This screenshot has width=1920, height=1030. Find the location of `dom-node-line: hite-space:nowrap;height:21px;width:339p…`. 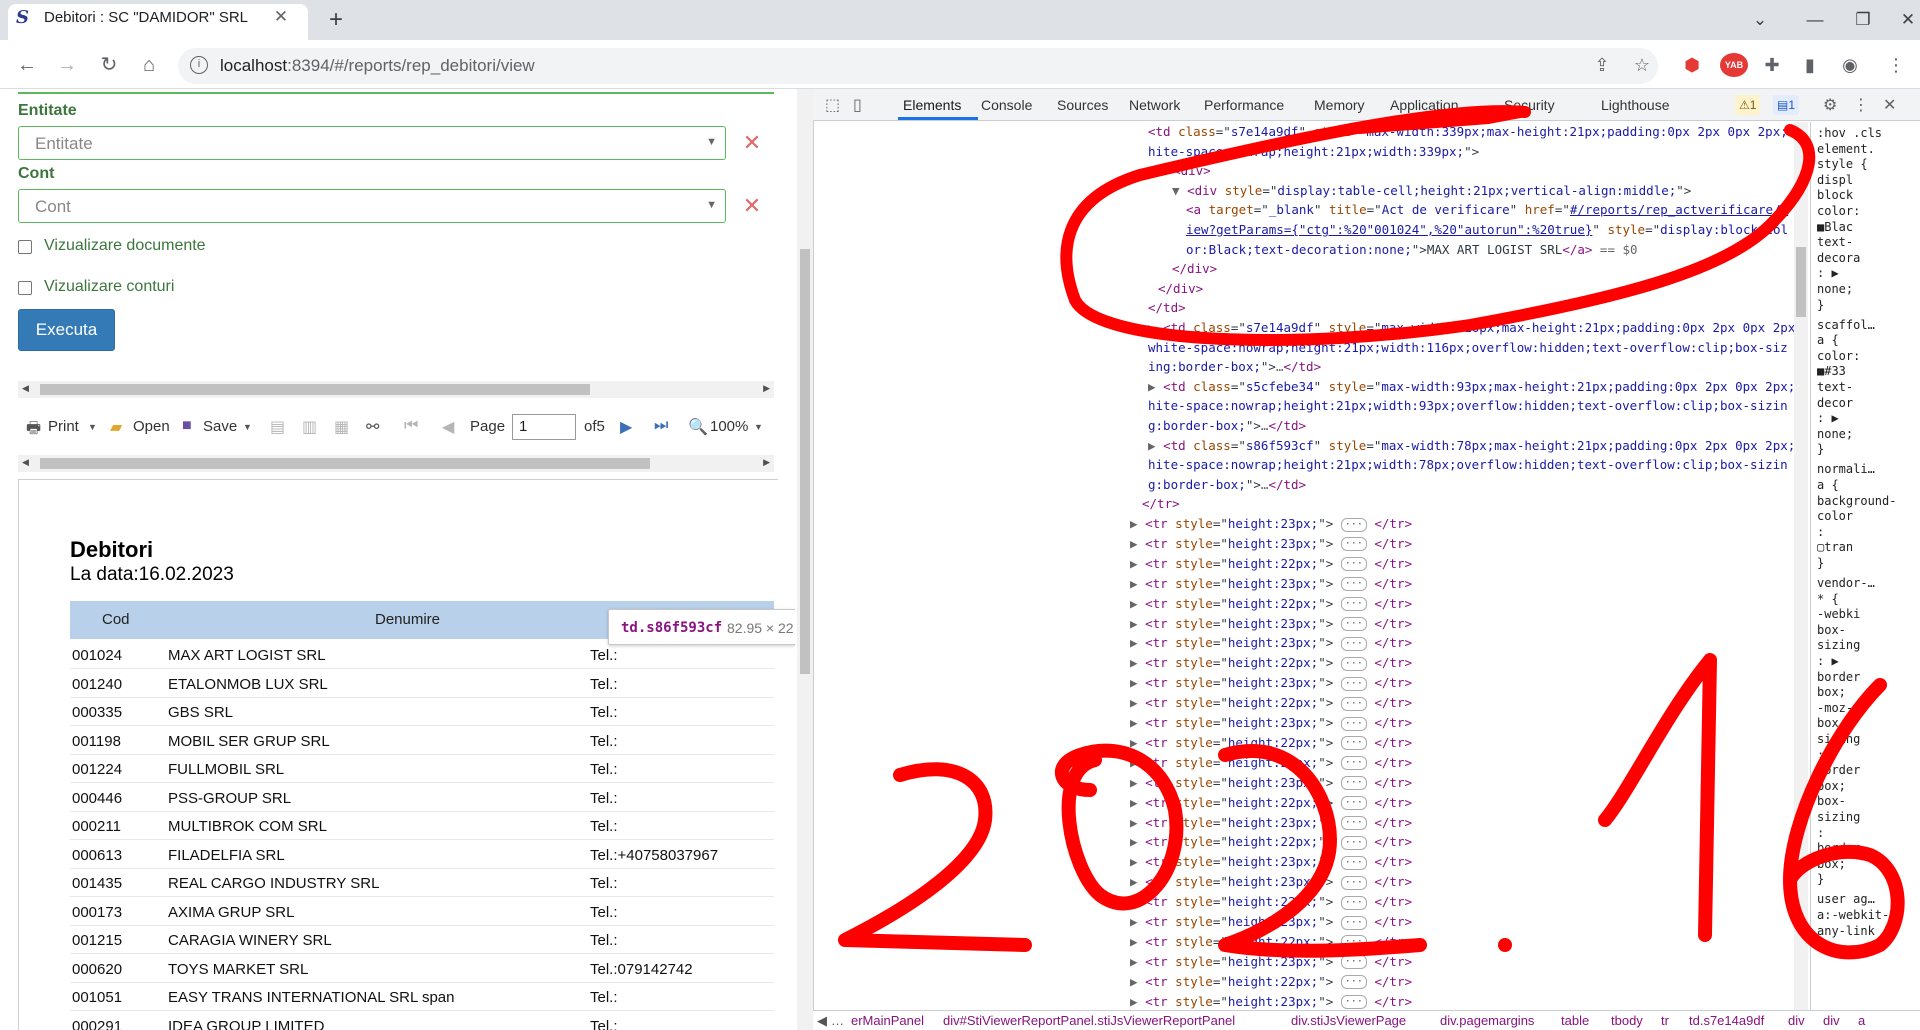

dom-node-line: hite-space:nowrap;height:21px;width:339p… is located at coordinates (1313, 151).